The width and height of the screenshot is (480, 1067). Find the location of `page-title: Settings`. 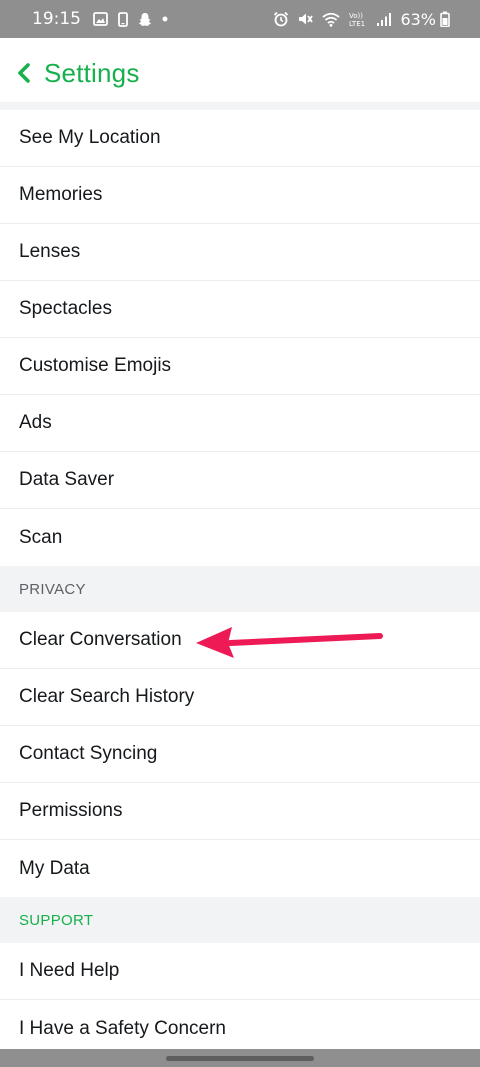

page-title: Settings is located at coordinates (92, 72).